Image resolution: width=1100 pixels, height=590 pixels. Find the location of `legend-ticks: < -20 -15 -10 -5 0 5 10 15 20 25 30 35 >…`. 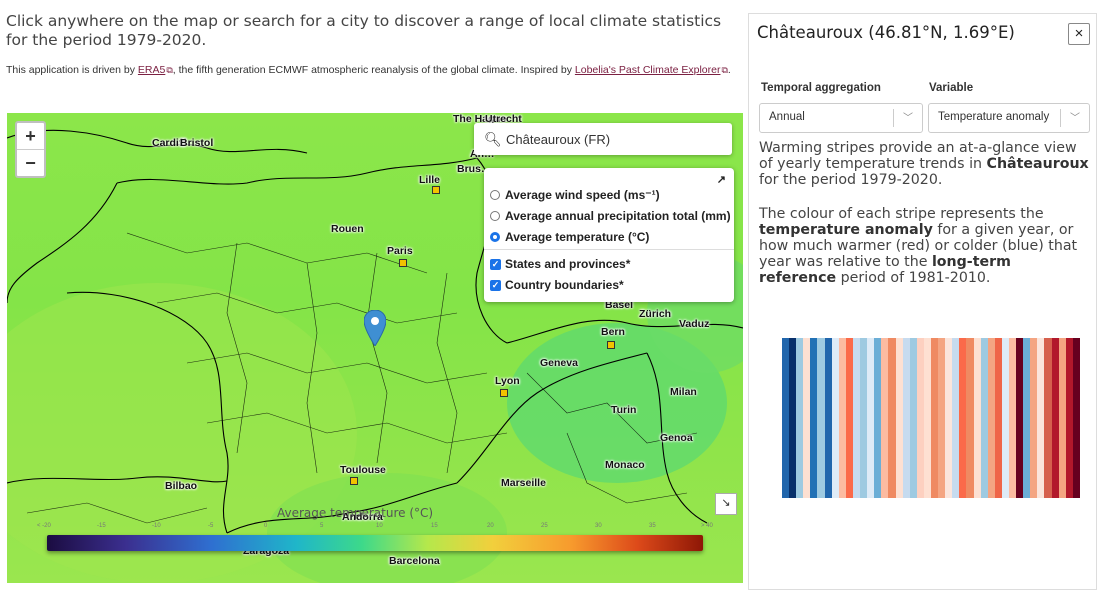

legend-ticks: < -20 -15 -10 -5 0 5 10 15 20 25 30 35 >… is located at coordinates (375, 529).